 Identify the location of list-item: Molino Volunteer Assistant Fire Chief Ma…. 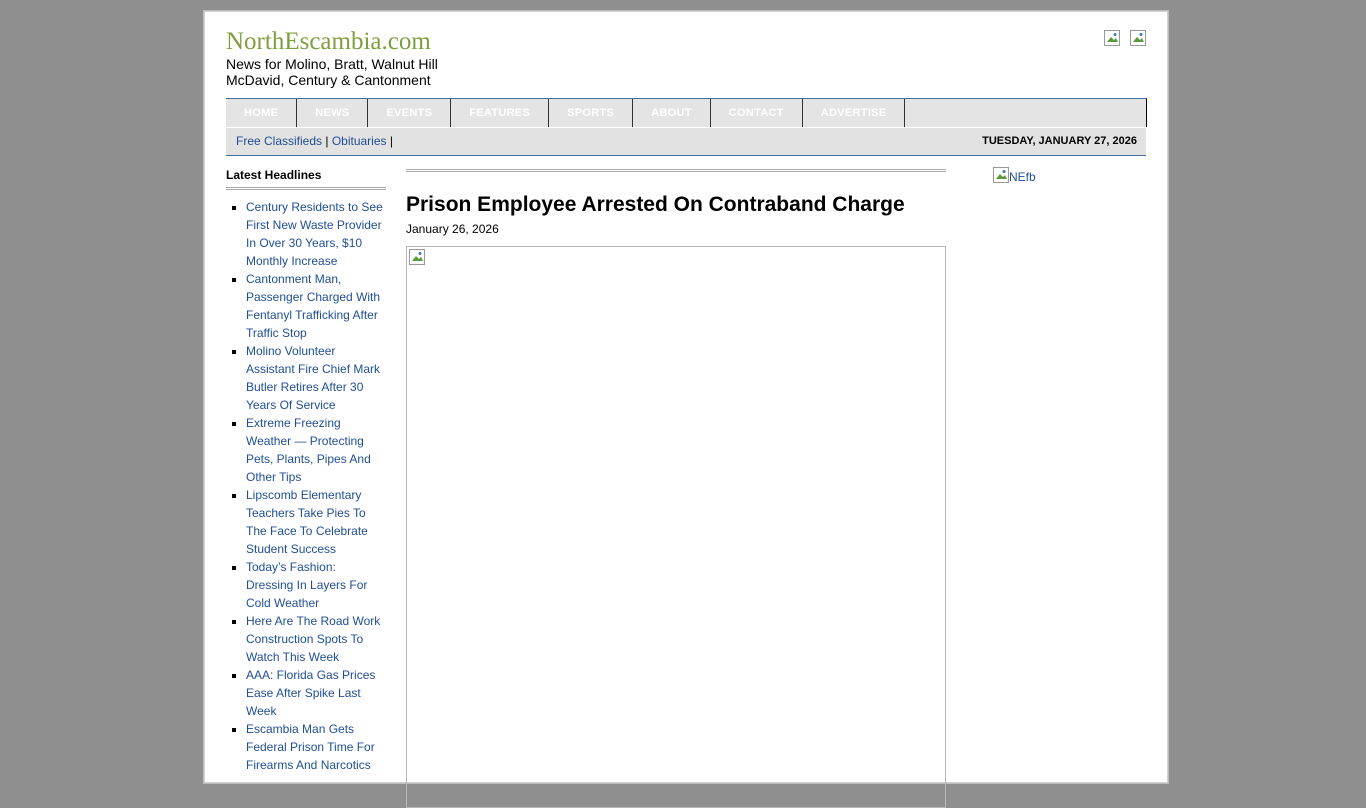
(316, 378).